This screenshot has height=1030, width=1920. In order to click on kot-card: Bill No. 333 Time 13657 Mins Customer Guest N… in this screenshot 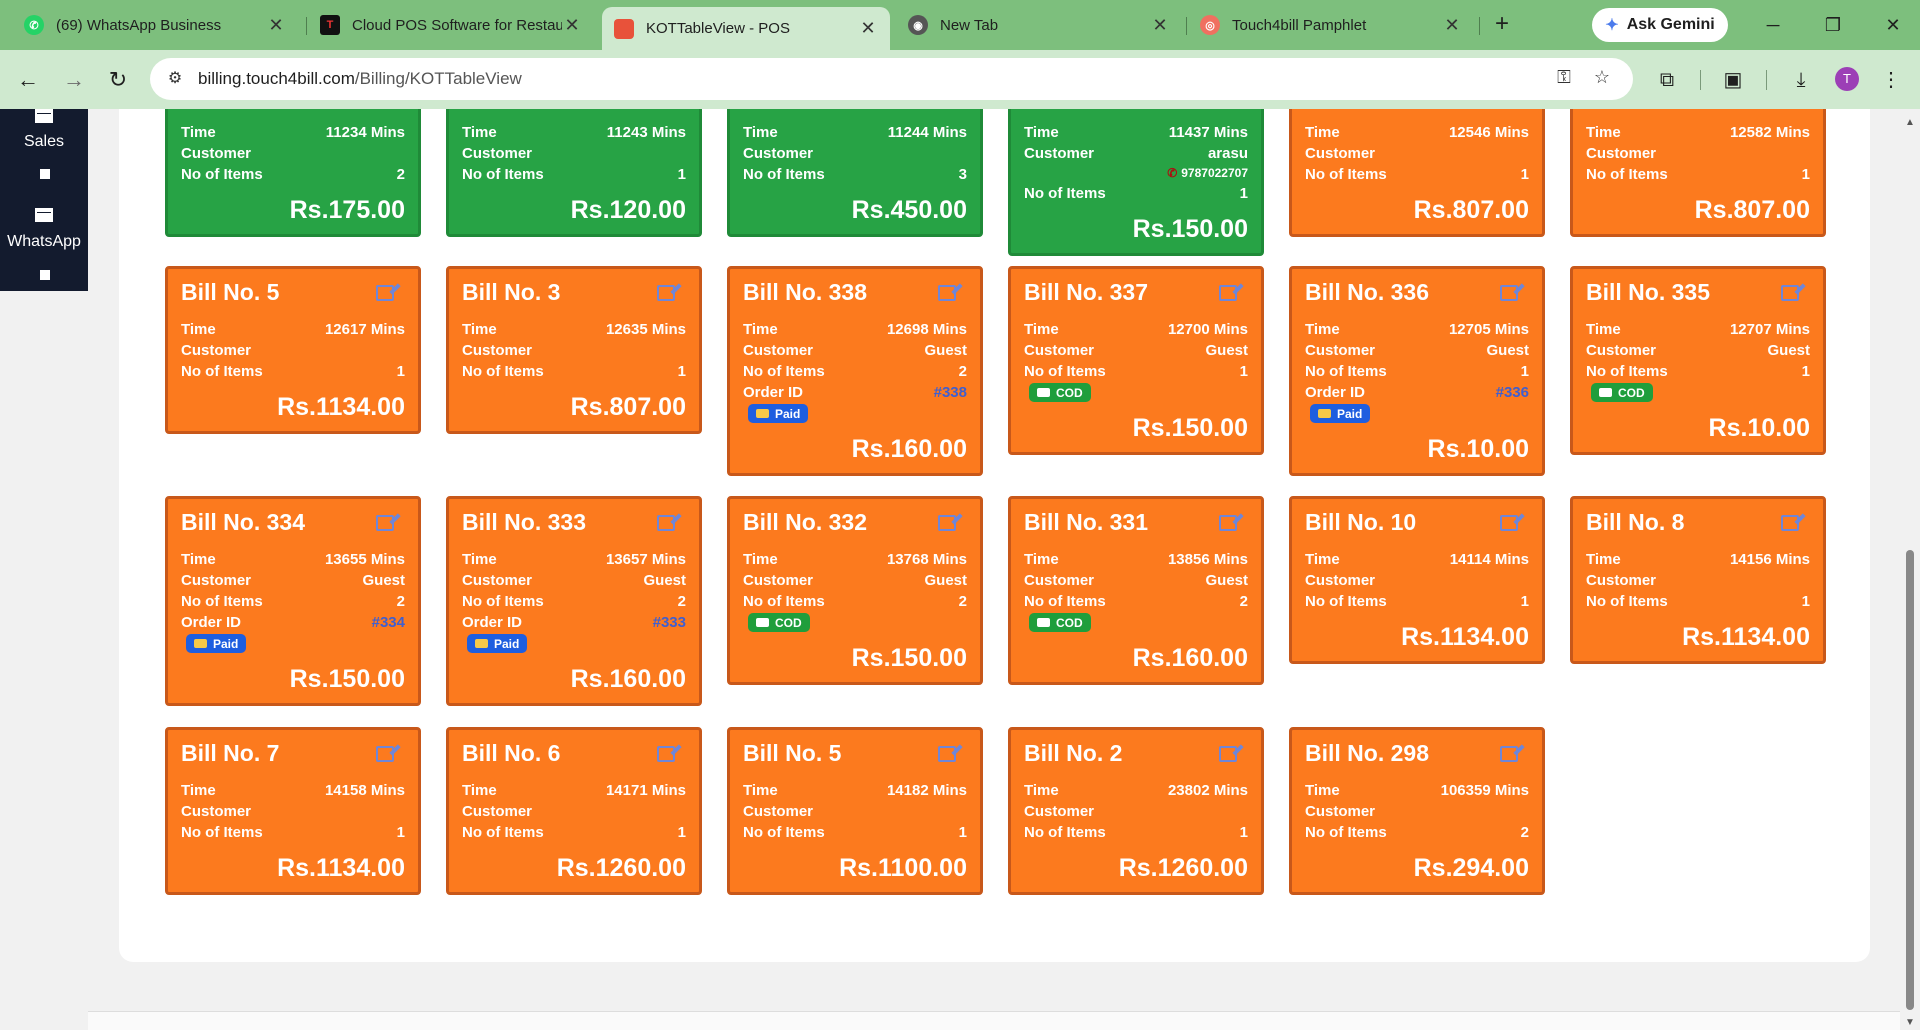, I will do `click(574, 601)`.